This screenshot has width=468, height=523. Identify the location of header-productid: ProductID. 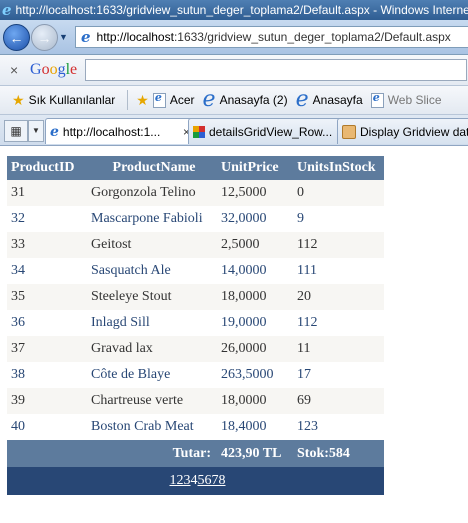
(47, 168).